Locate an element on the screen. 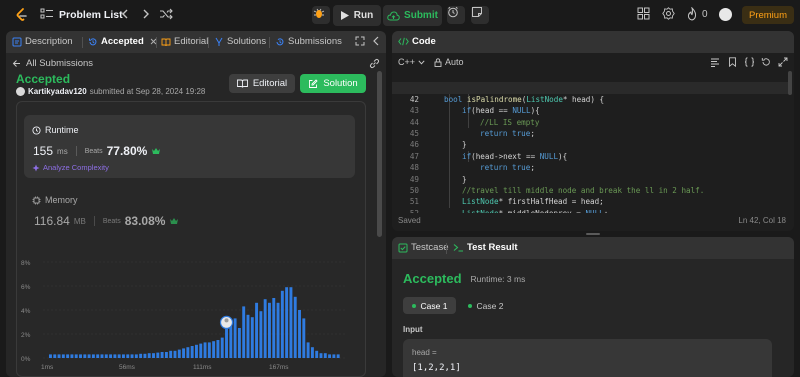 This screenshot has height=377, width=800. code-line-48: 48 } is located at coordinates (592, 167).